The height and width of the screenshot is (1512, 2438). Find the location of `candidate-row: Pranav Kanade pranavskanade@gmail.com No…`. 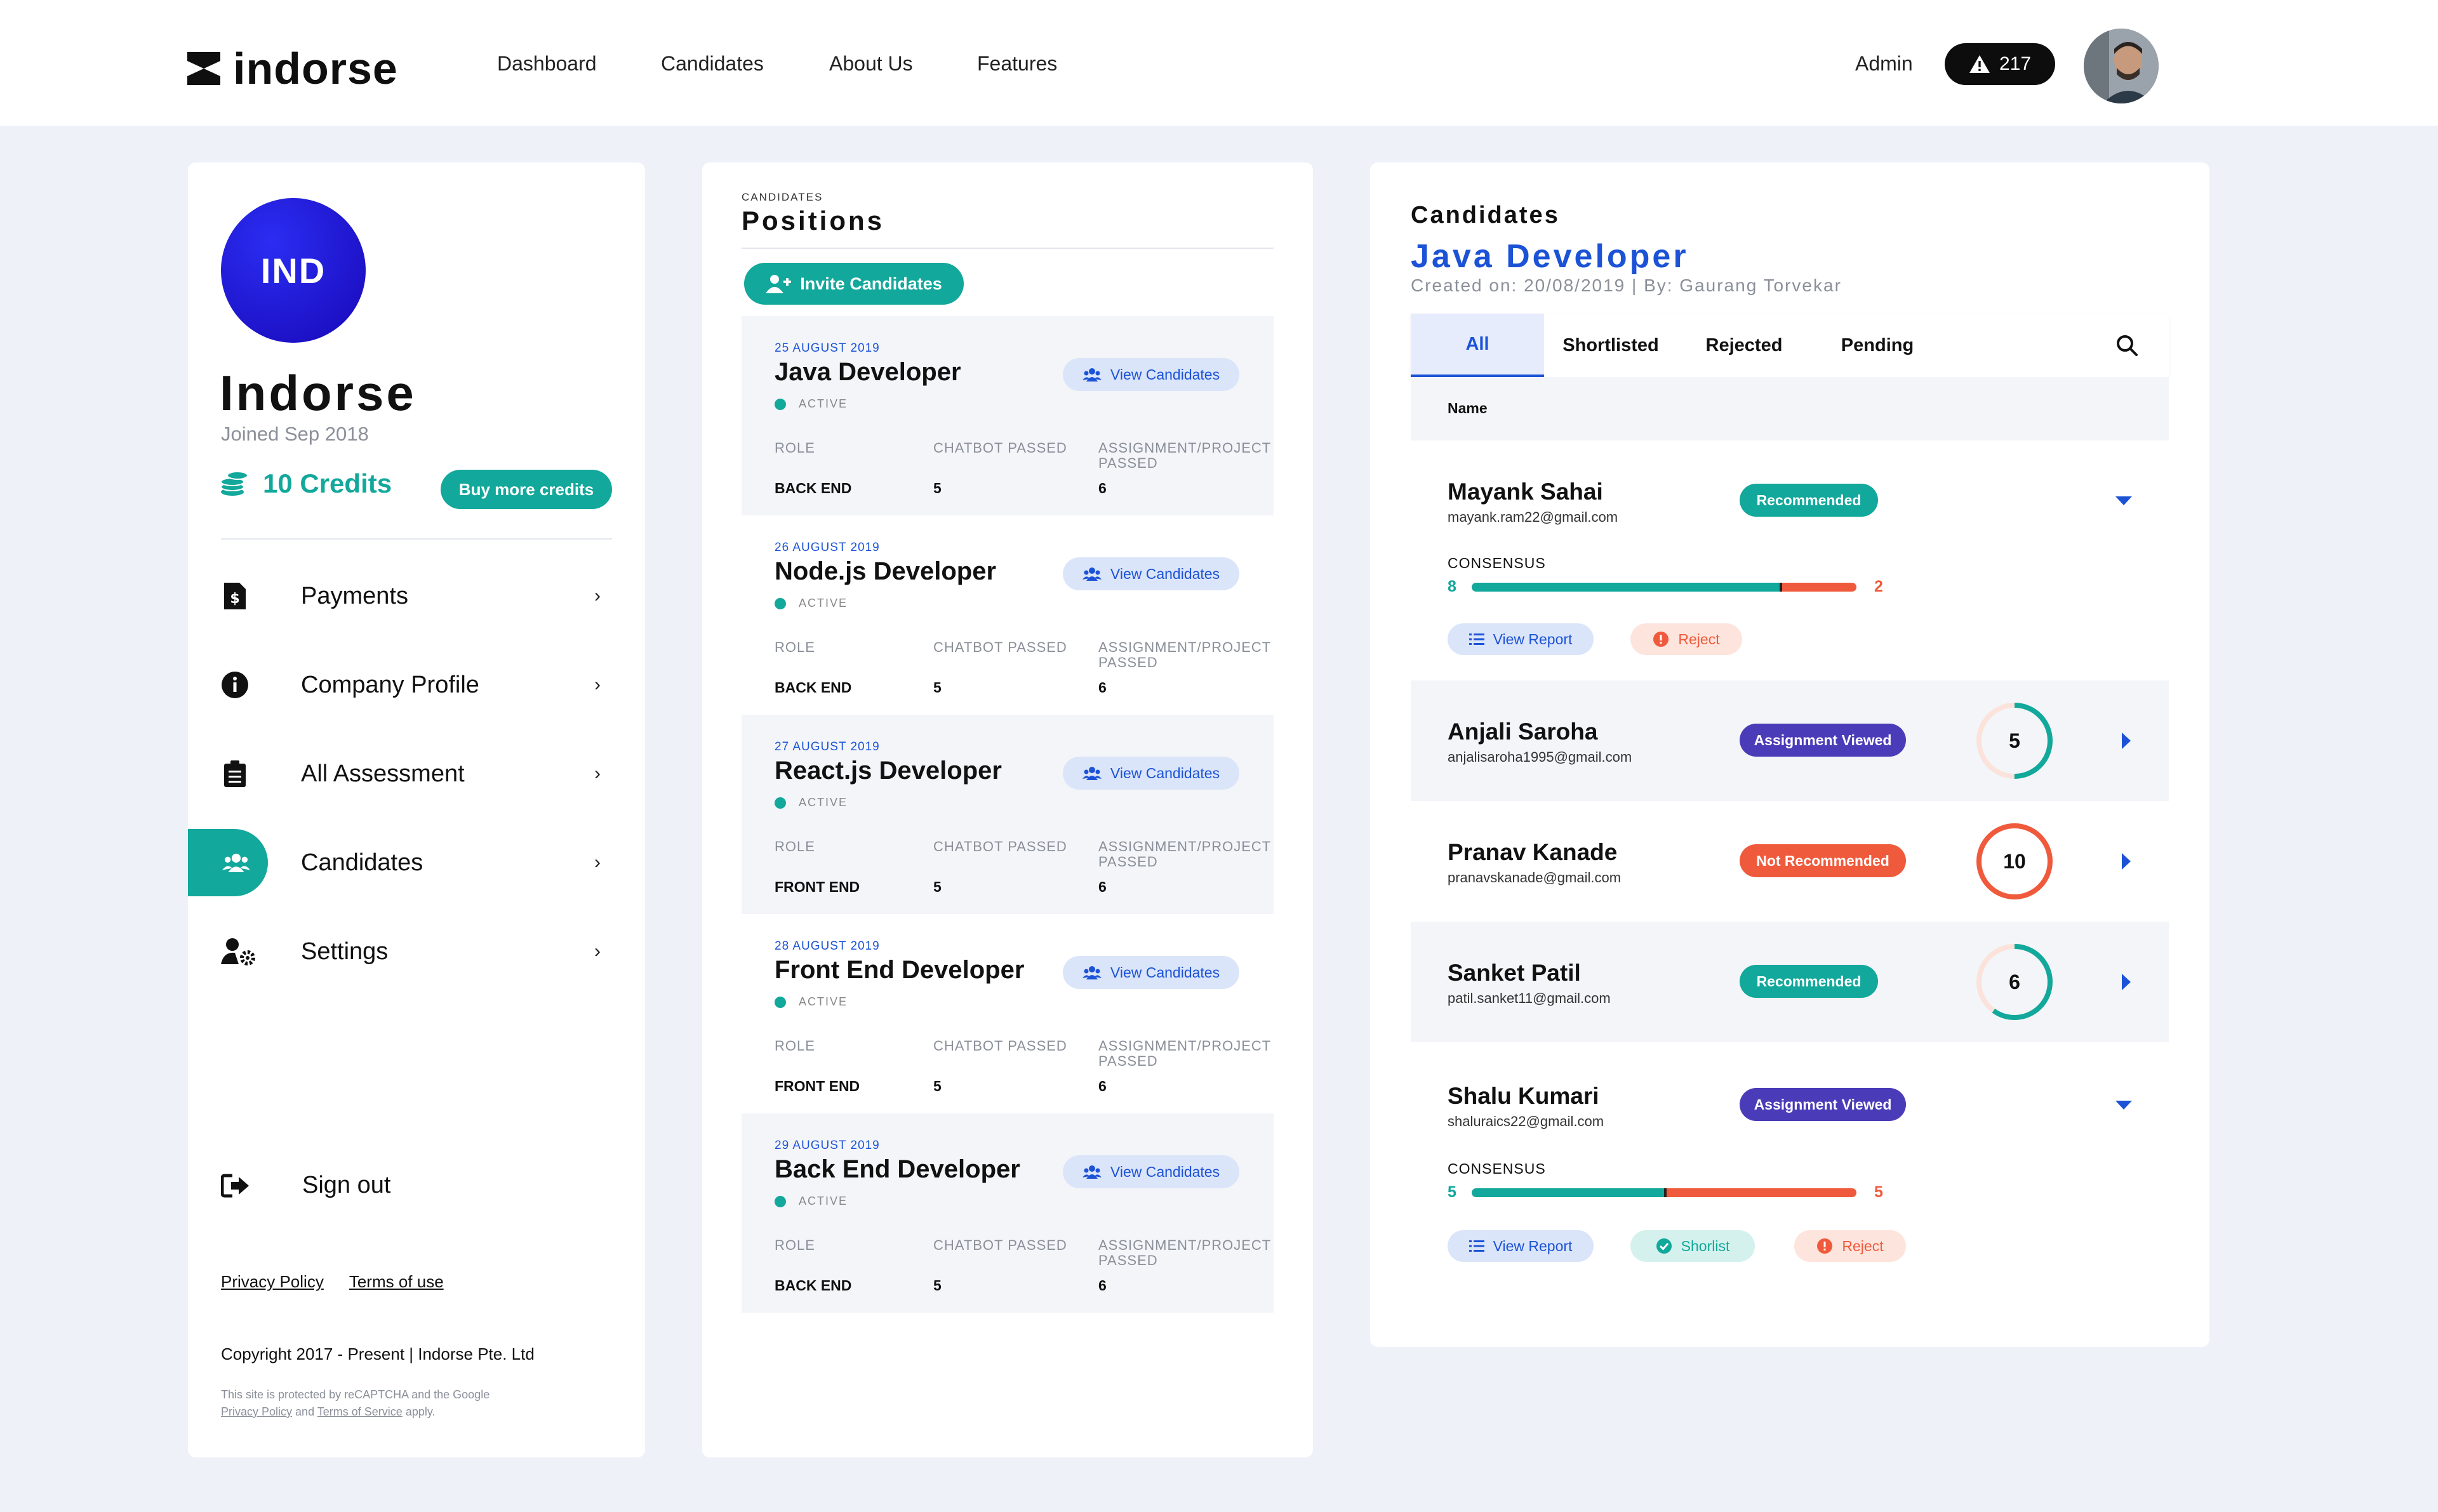

candidate-row: Pranav Kanade pranavskanade@gmail.com No… is located at coordinates (1790, 861).